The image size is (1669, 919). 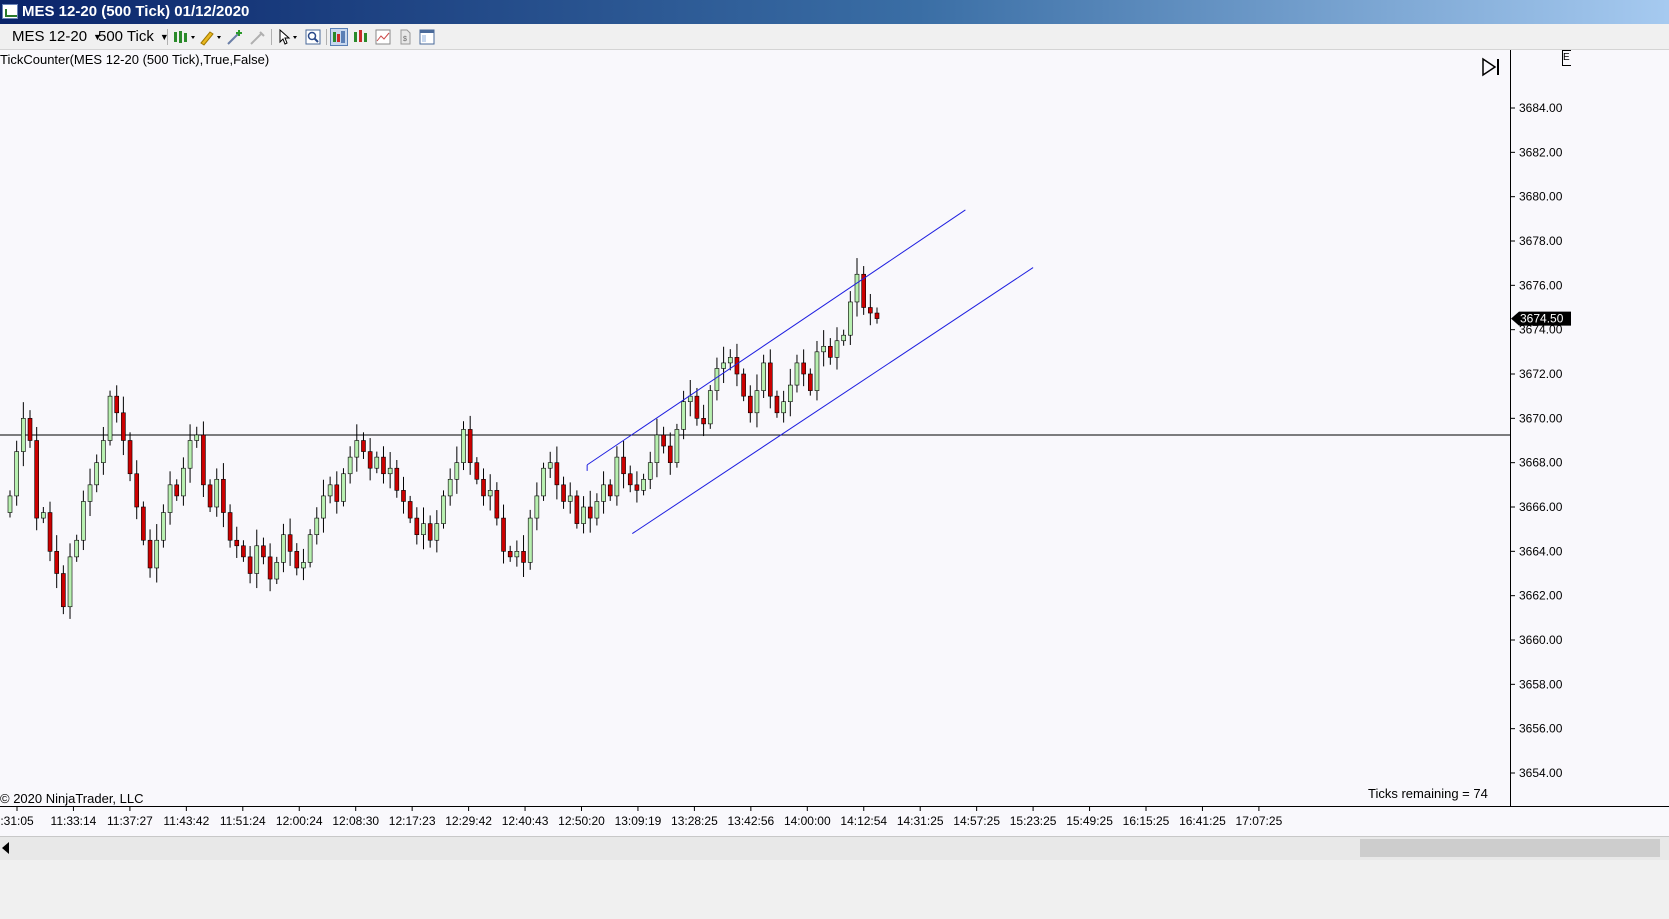 I want to click on app-icon, so click(x=10, y=11).